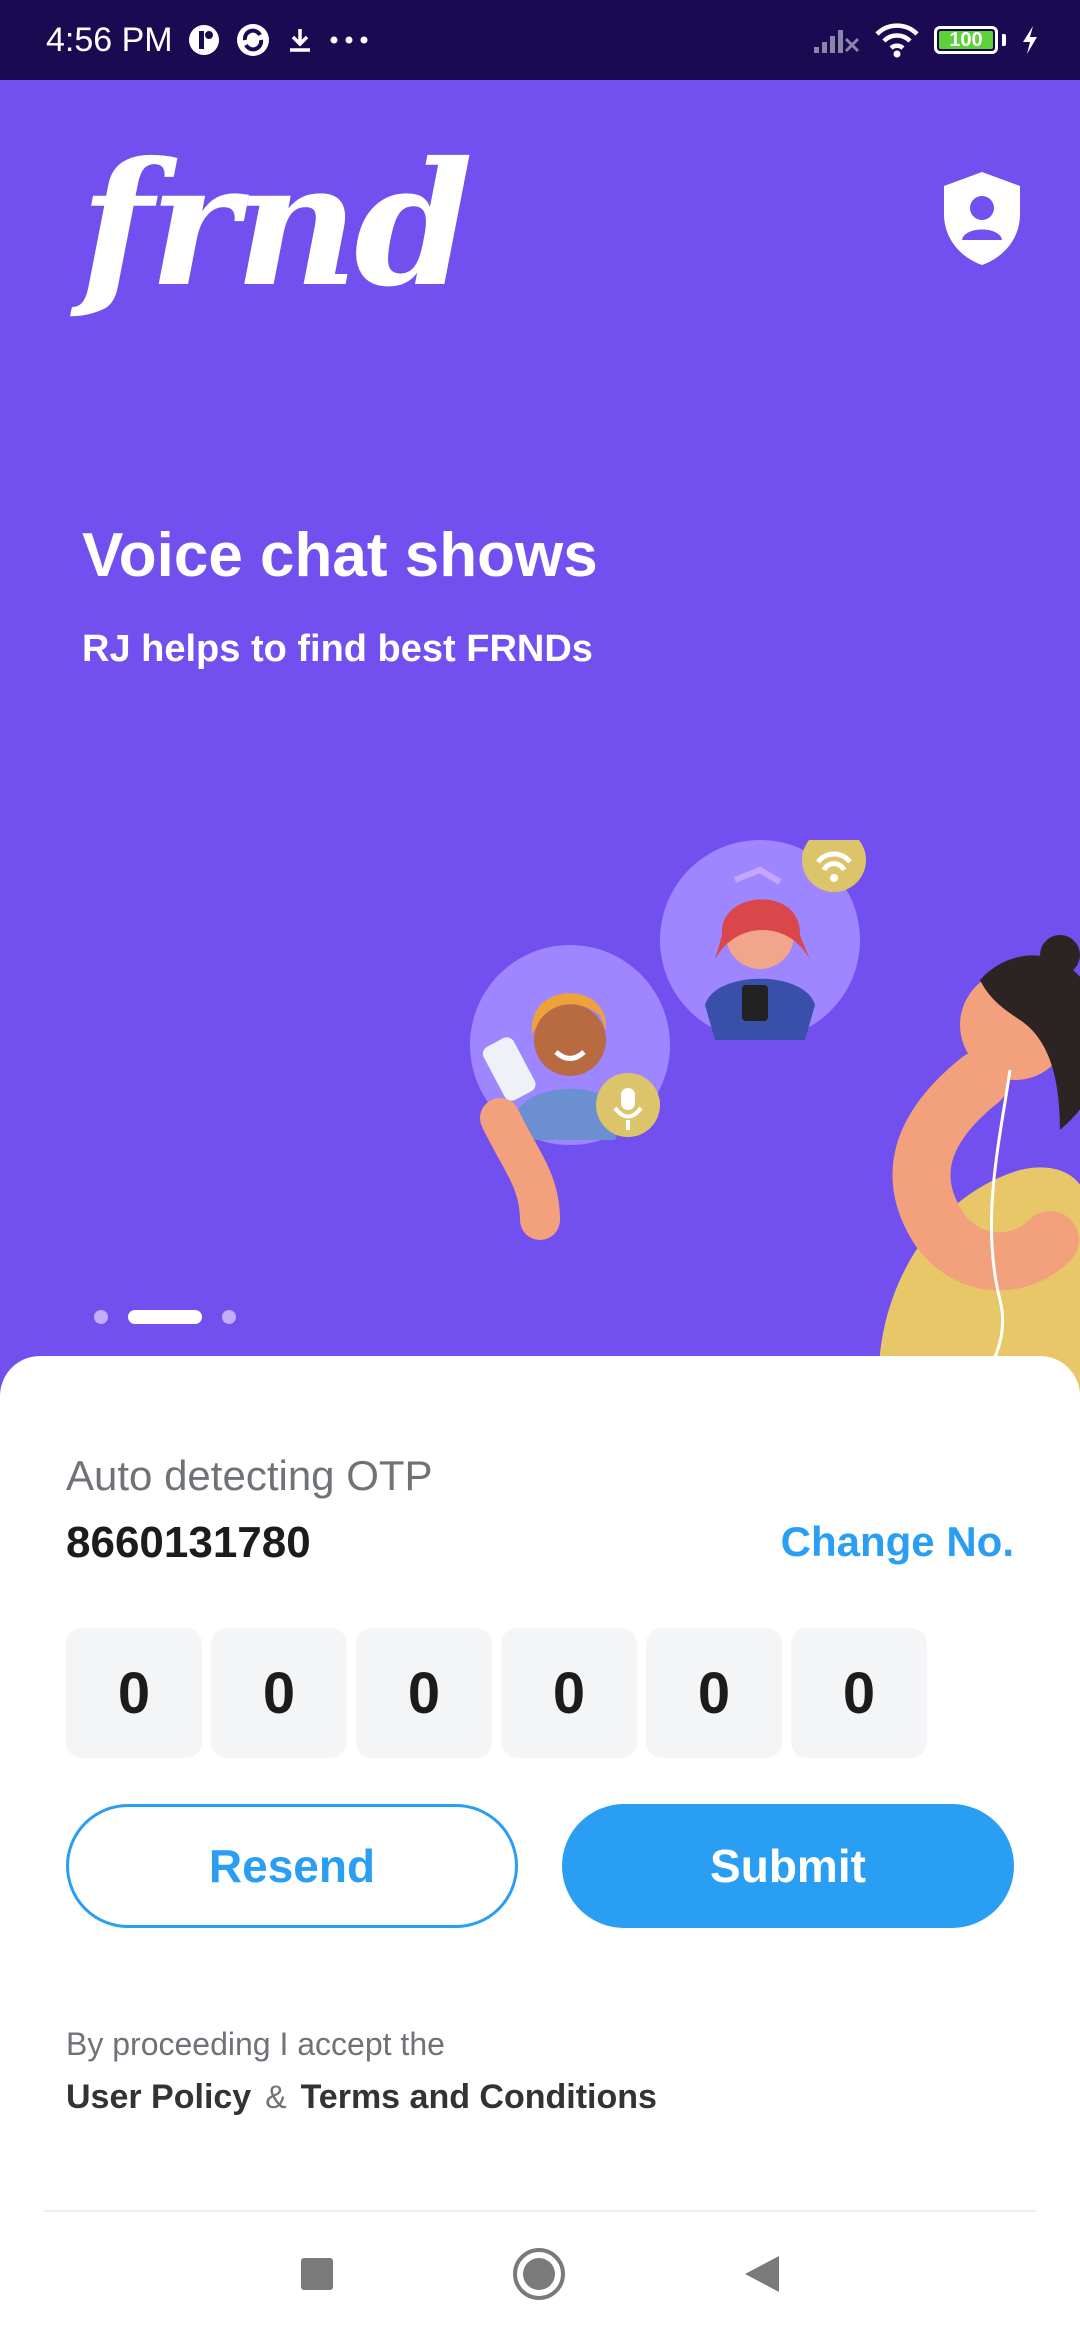 The width and height of the screenshot is (1080, 2340). I want to click on battery-cap, so click(1004, 40).